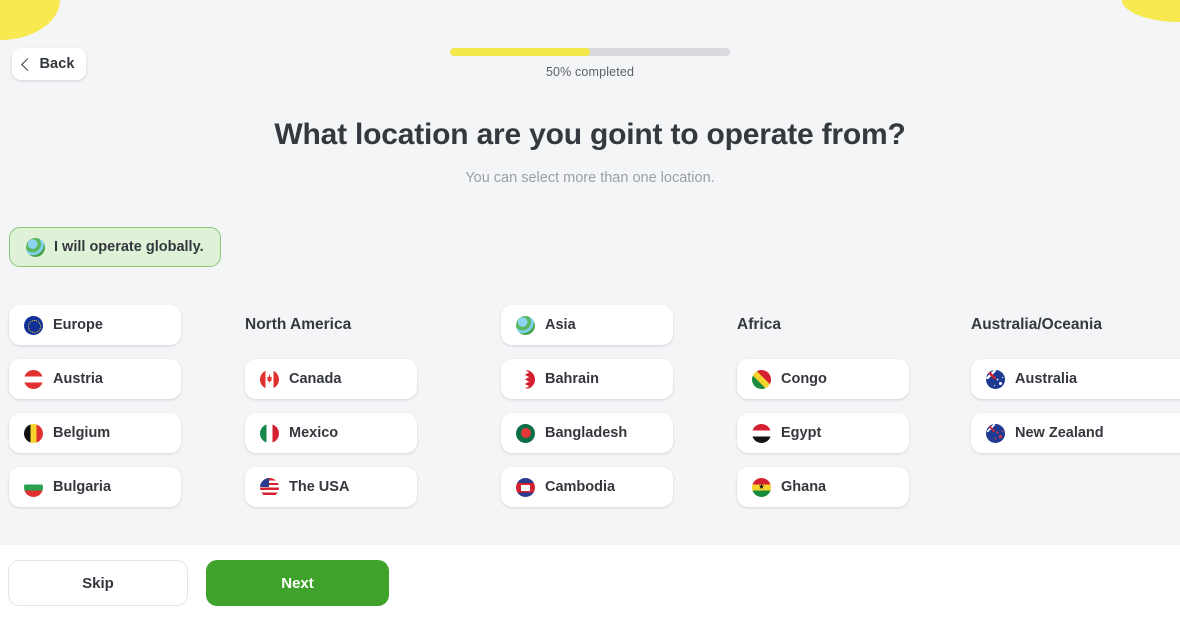 The width and height of the screenshot is (1180, 621). Describe the element at coordinates (995, 379) in the screenshot. I see `flag-australia-icon` at that location.